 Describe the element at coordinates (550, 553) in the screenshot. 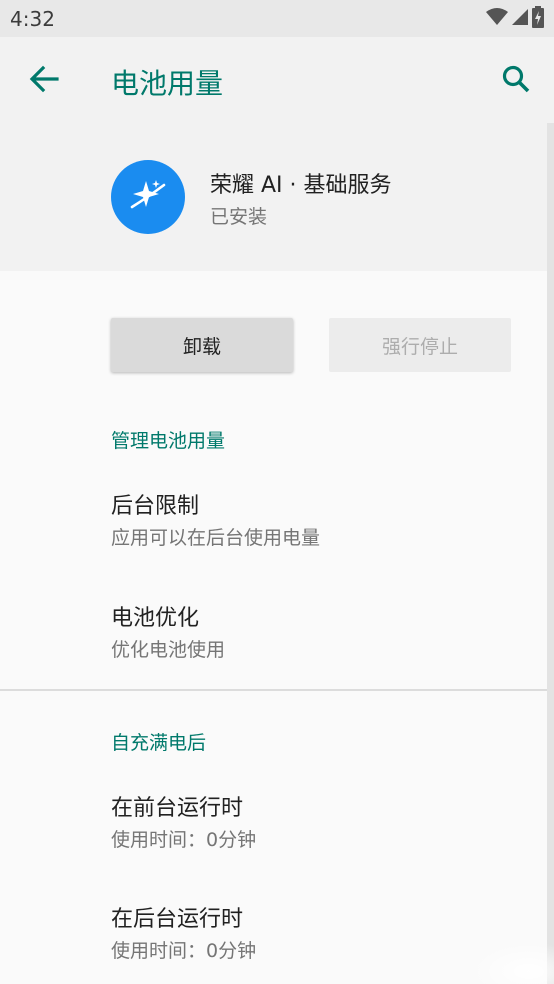

I see `scrollbar` at that location.